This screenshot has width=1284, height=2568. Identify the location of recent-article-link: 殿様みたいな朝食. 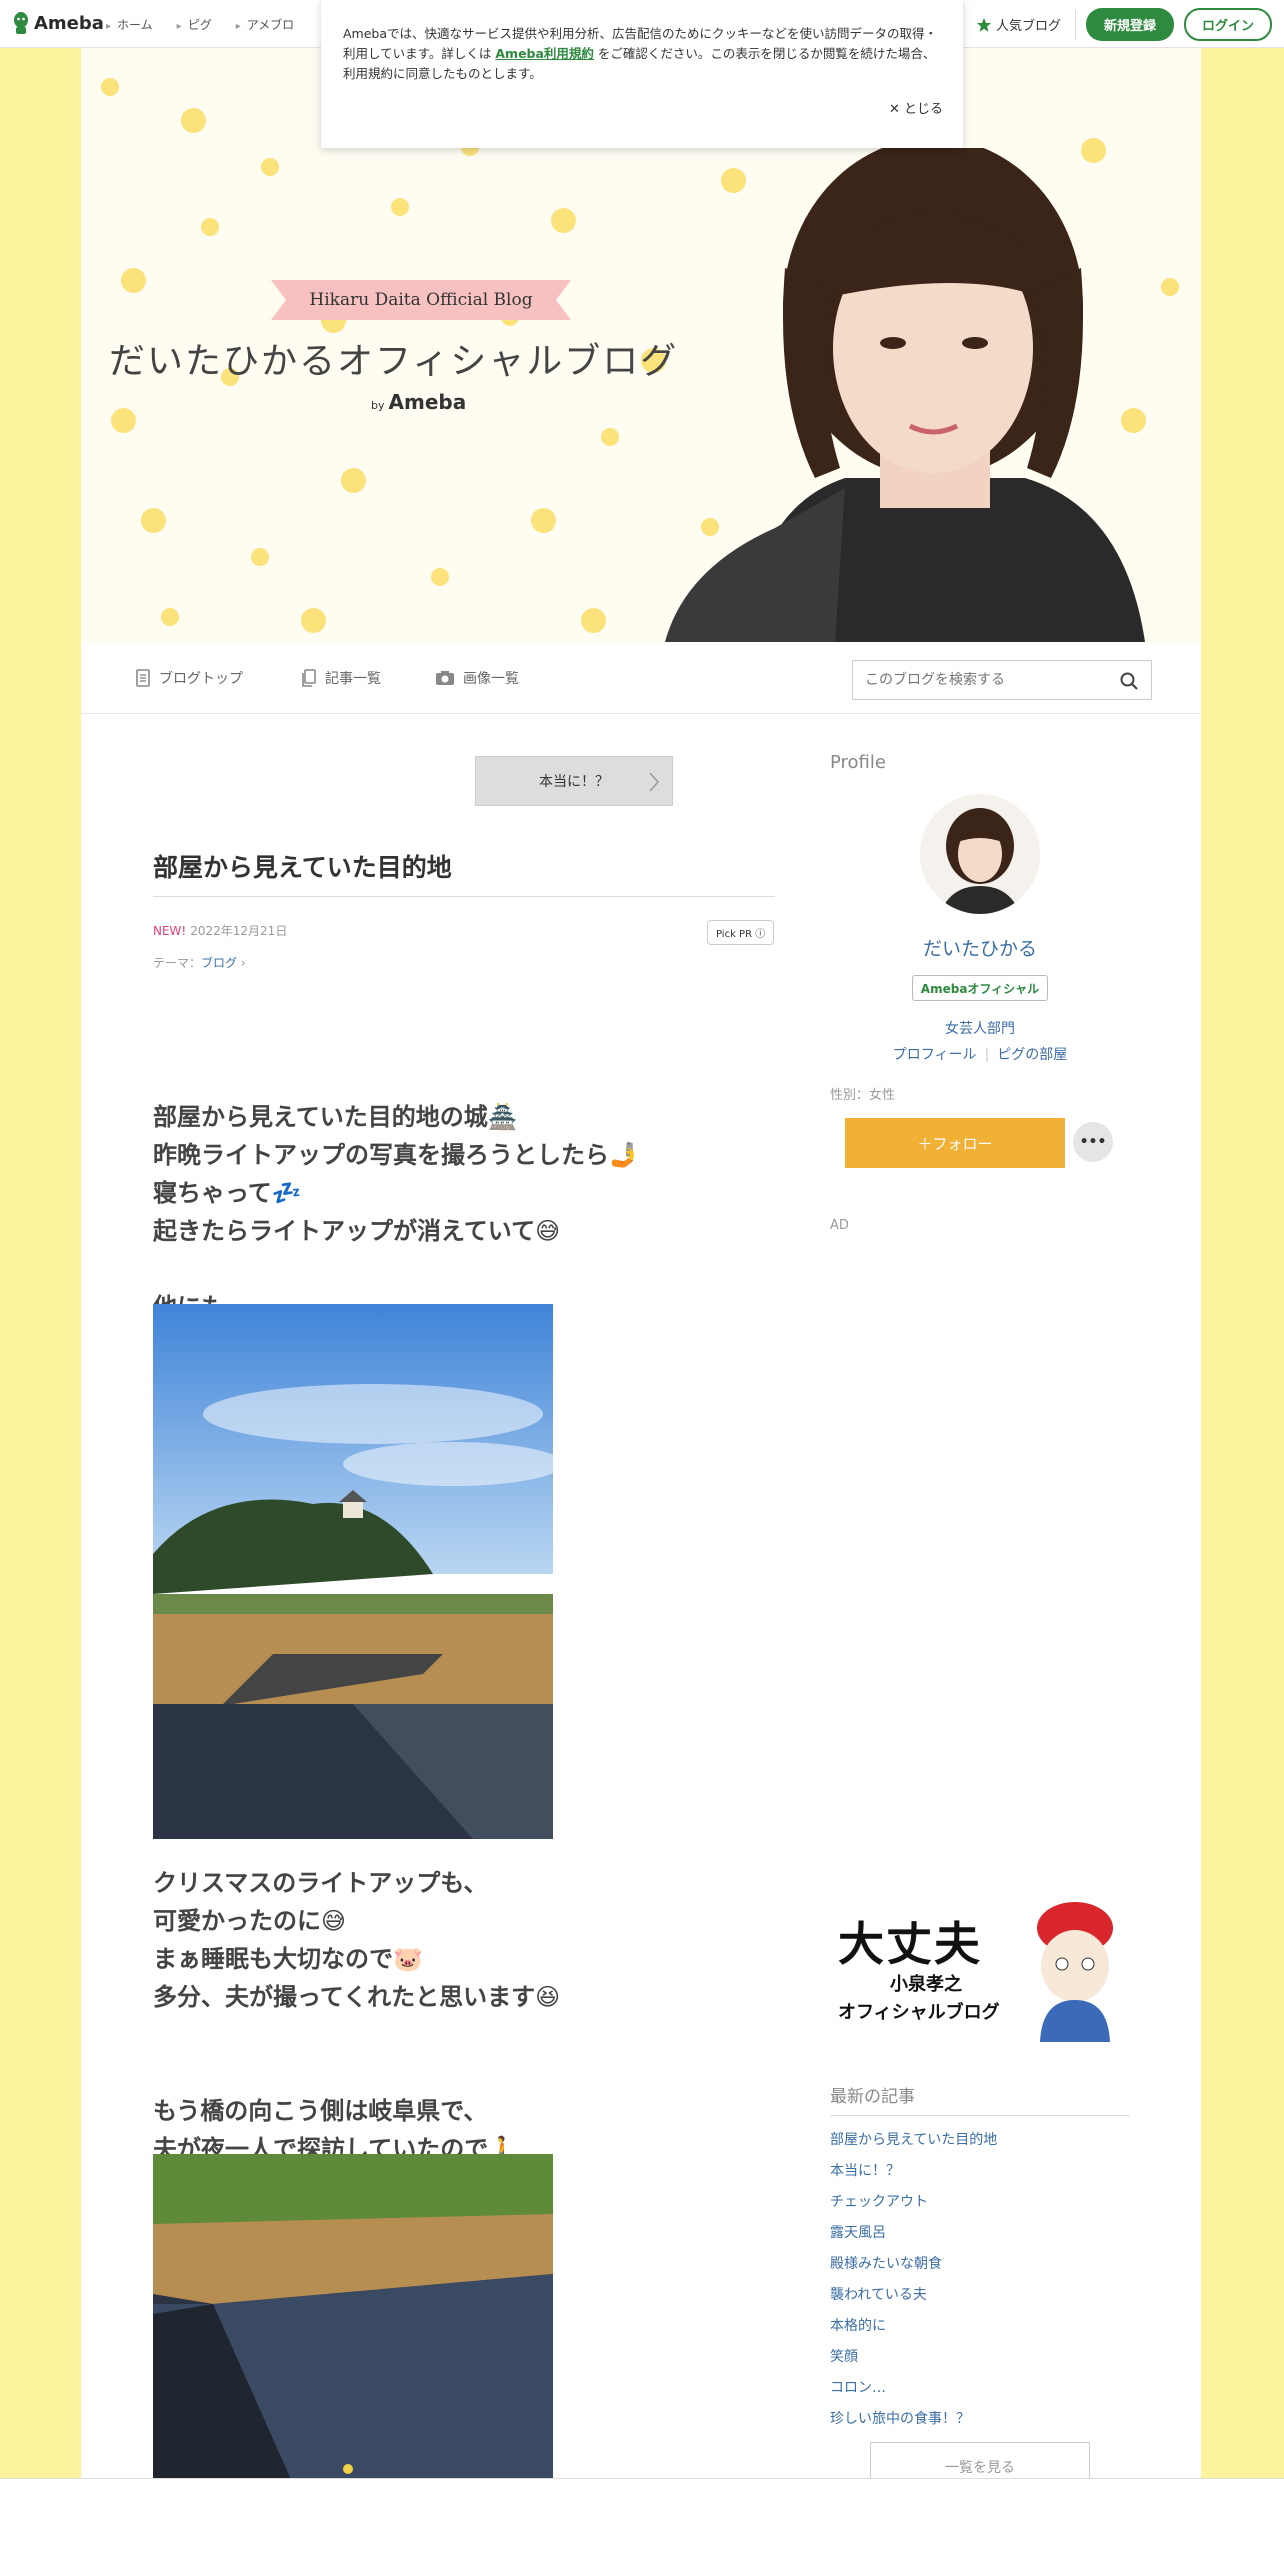
(913, 2267).